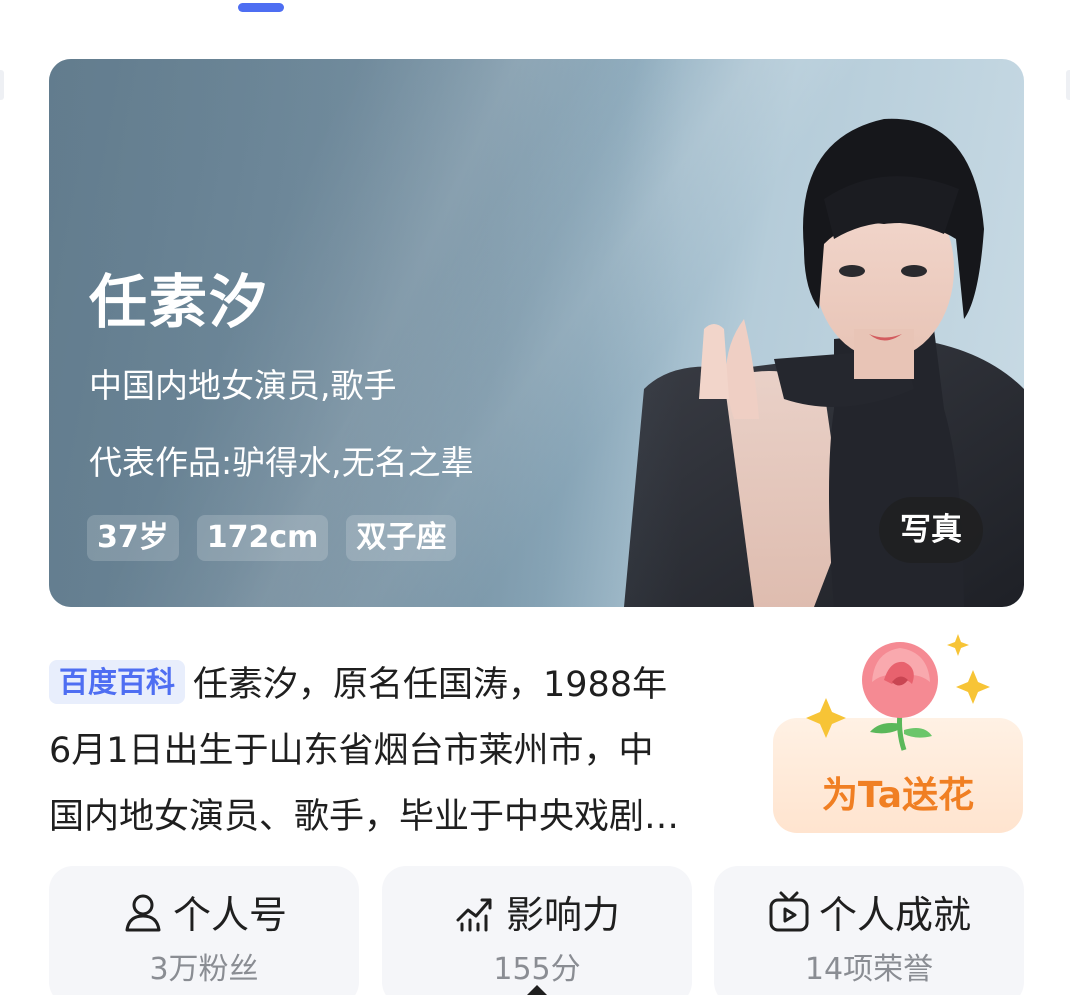  What do you see at coordinates (562, 915) in the screenshot?
I see `influence-title: 影响力` at bounding box center [562, 915].